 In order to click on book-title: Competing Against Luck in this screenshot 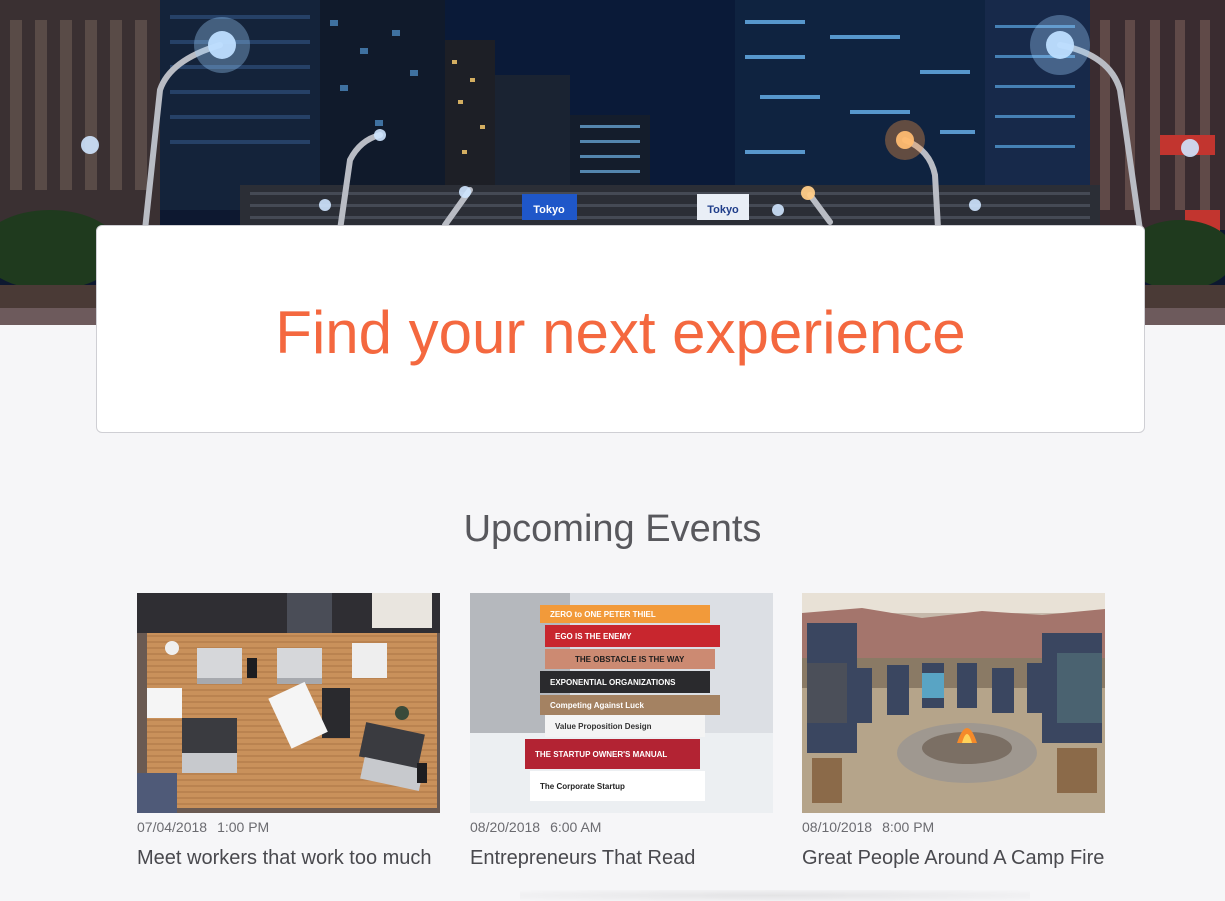, I will do `click(597, 705)`.